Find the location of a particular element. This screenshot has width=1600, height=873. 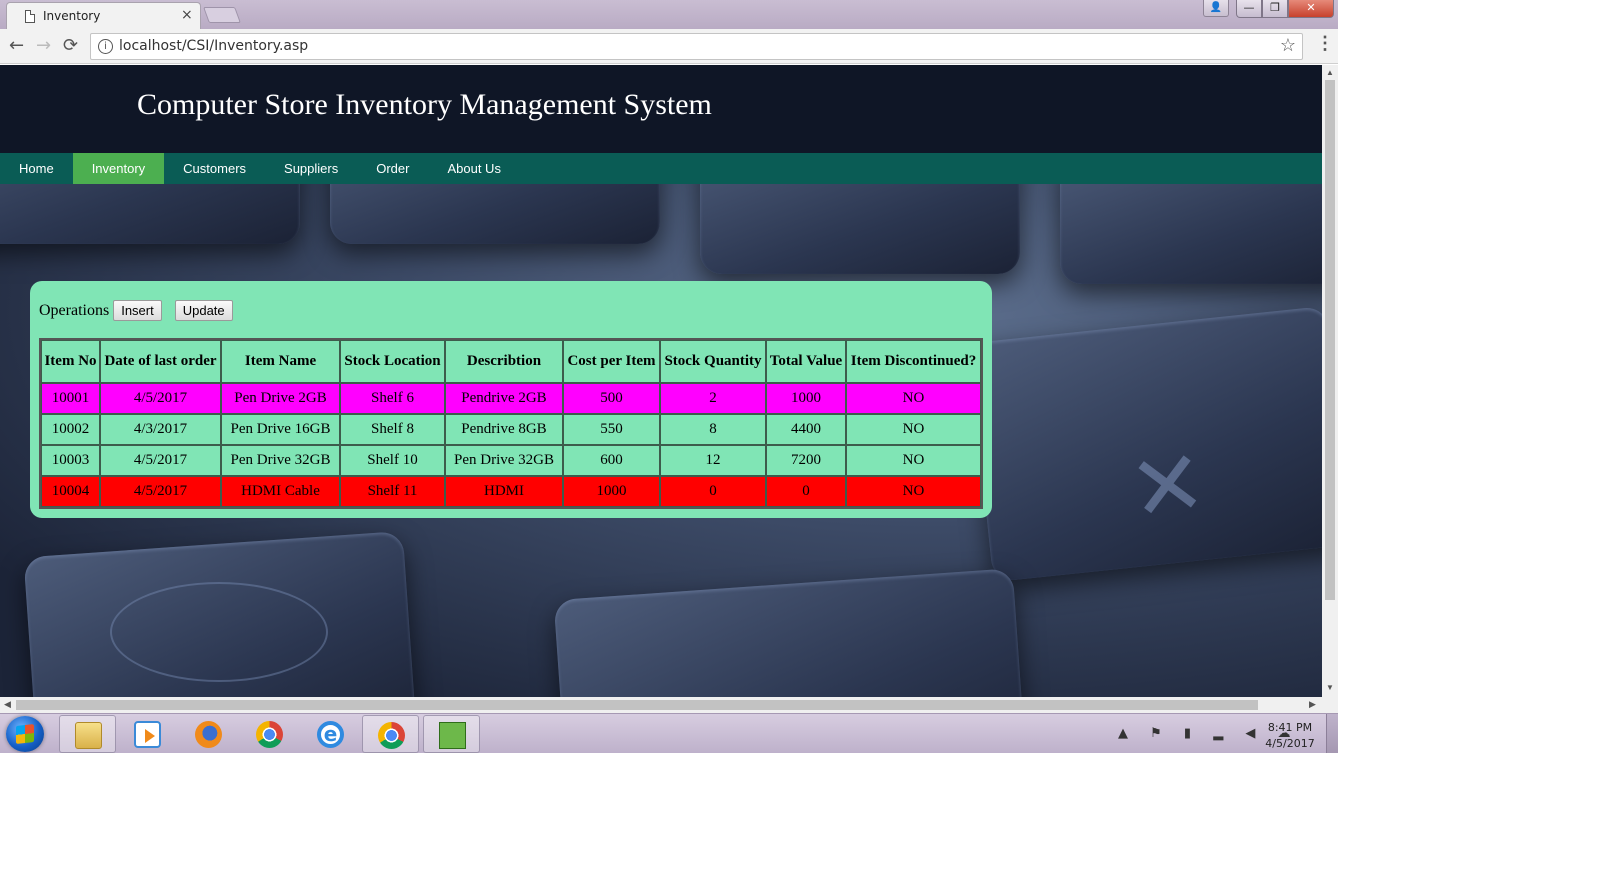

table-cell: Shelf 8 is located at coordinates (392, 429).